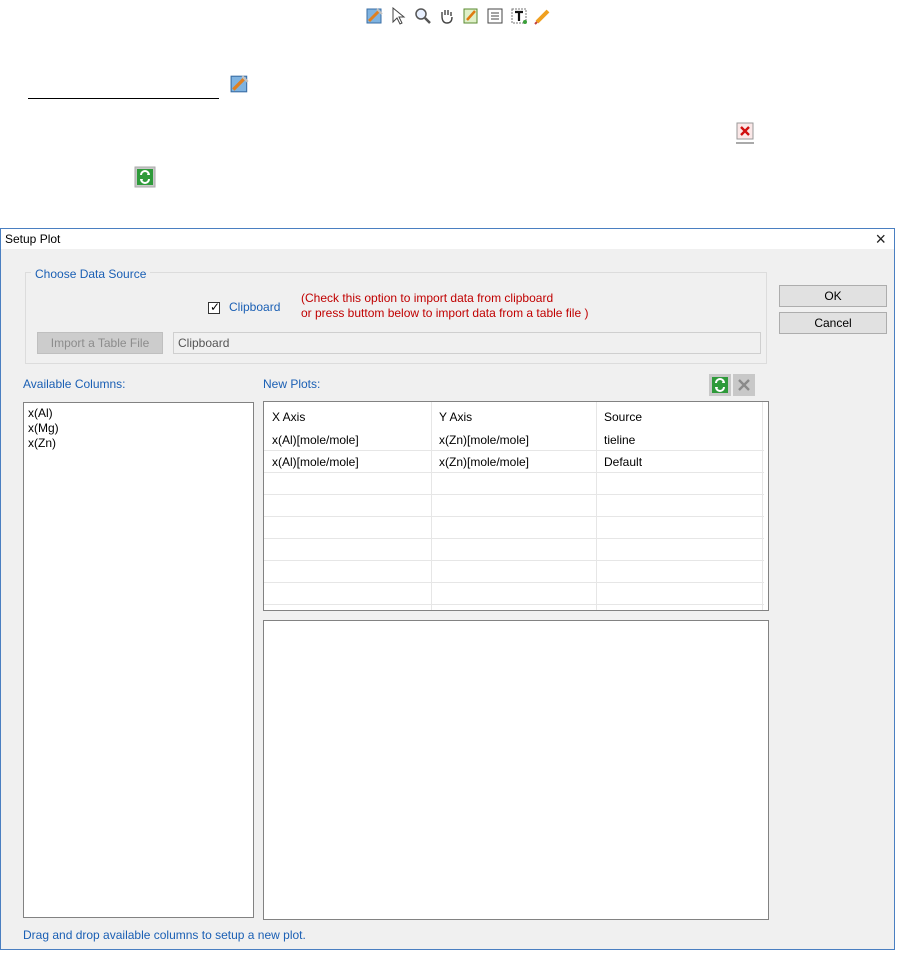 Image resolution: width=897 pixels, height=953 pixels. What do you see at coordinates (543, 16) in the screenshot?
I see `pencil-icon` at bounding box center [543, 16].